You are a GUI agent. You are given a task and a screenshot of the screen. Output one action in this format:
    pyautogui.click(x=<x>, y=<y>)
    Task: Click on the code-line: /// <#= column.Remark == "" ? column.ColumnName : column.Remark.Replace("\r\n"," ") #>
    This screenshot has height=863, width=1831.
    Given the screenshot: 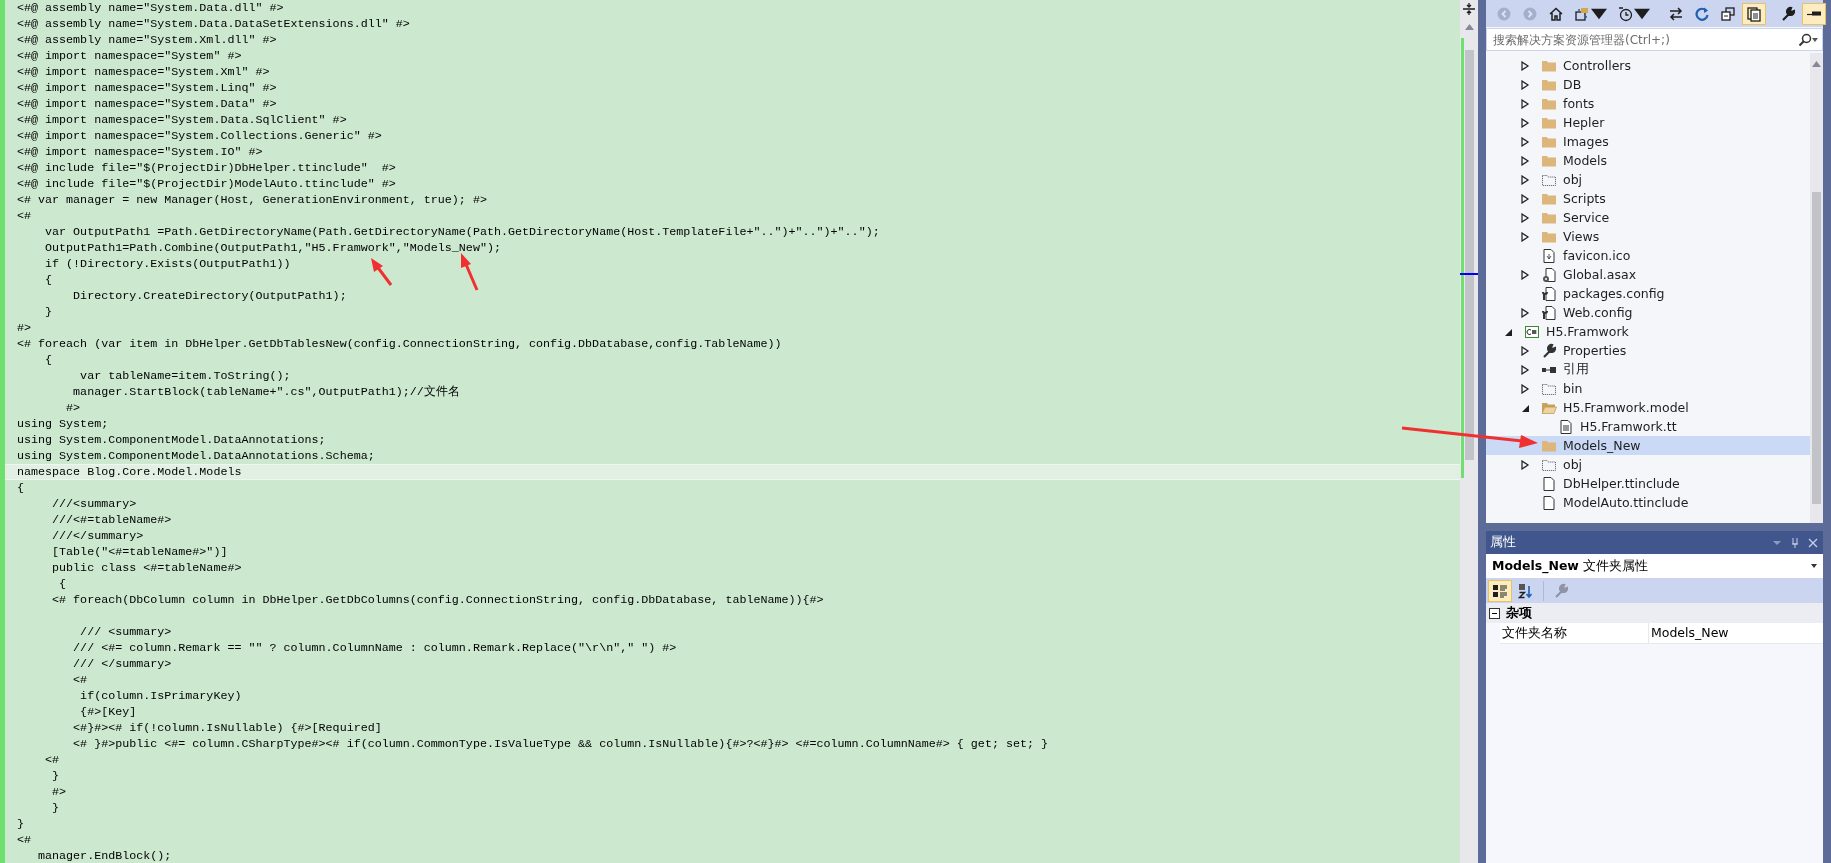 What is the action you would take?
    pyautogui.click(x=375, y=648)
    